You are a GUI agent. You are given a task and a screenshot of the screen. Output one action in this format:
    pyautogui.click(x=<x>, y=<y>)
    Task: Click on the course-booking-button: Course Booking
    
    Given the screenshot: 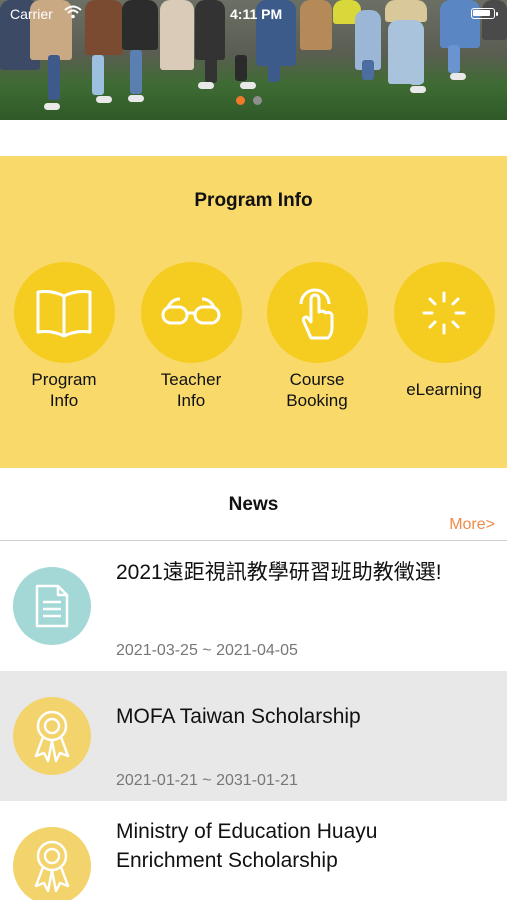 What is the action you would take?
    pyautogui.click(x=317, y=336)
    